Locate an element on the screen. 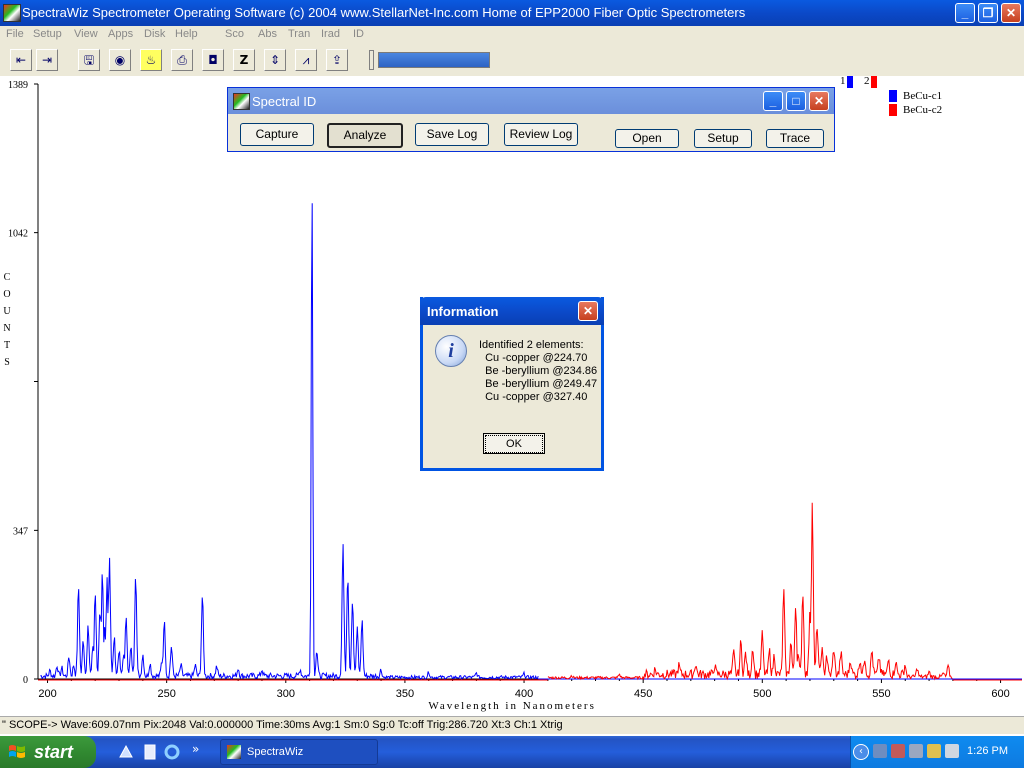  camera-icon: ◘ is located at coordinates (213, 60).